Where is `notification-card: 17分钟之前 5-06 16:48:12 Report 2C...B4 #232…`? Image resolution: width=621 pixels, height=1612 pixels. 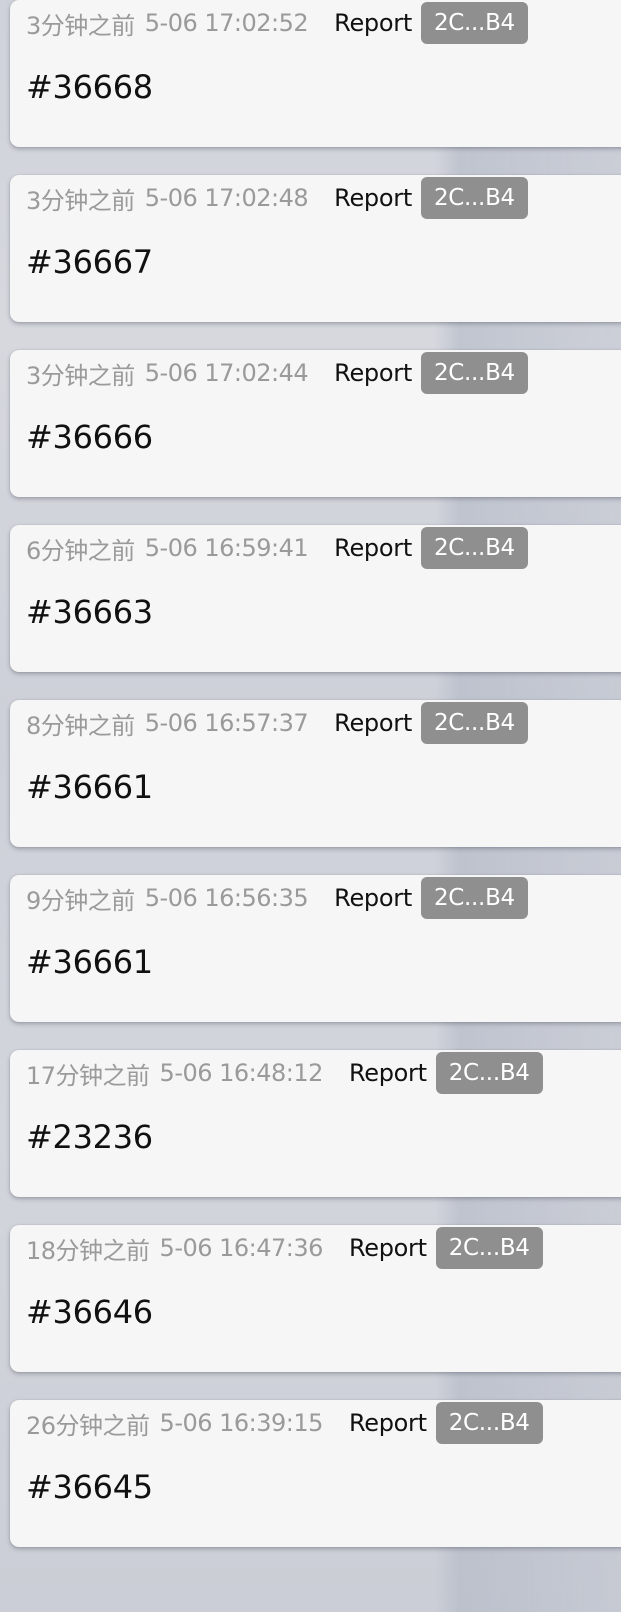 notification-card: 17分钟之前 5-06 16:48:12 Report 2C...B4 #232… is located at coordinates (315, 1123).